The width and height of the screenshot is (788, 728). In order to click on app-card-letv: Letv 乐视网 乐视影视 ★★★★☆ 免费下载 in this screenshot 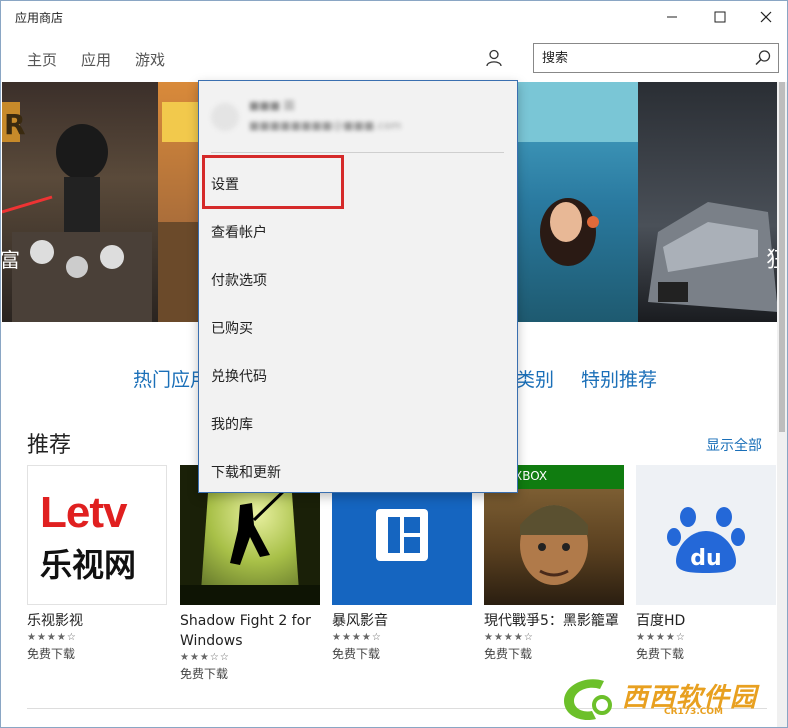, I will do `click(97, 564)`.